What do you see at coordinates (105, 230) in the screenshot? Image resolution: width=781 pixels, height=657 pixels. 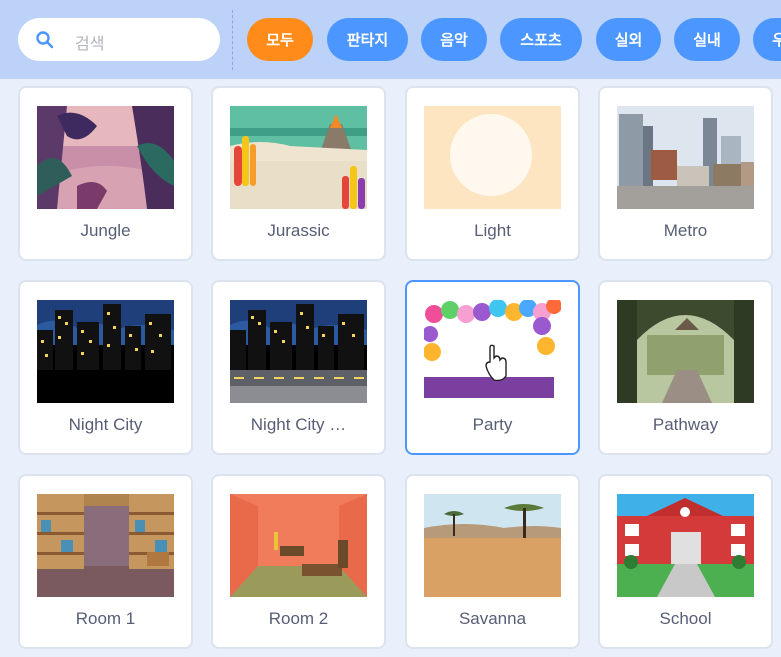 I see `backdrop-label: Jungle` at bounding box center [105, 230].